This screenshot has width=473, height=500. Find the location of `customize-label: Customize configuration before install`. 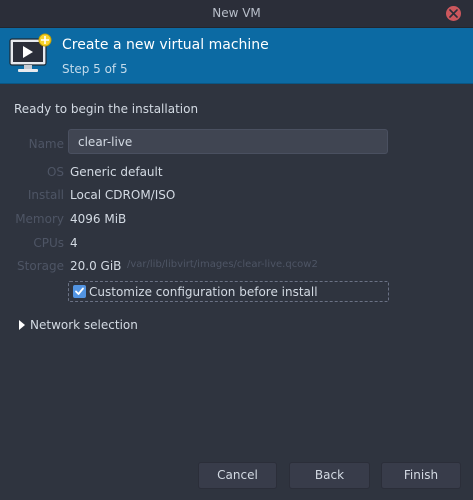

customize-label: Customize configuration before install is located at coordinates (203, 292).